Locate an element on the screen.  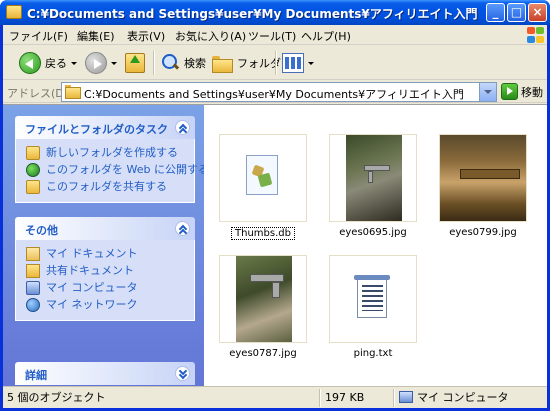
details-title: 詳細 is located at coordinates (36, 375).